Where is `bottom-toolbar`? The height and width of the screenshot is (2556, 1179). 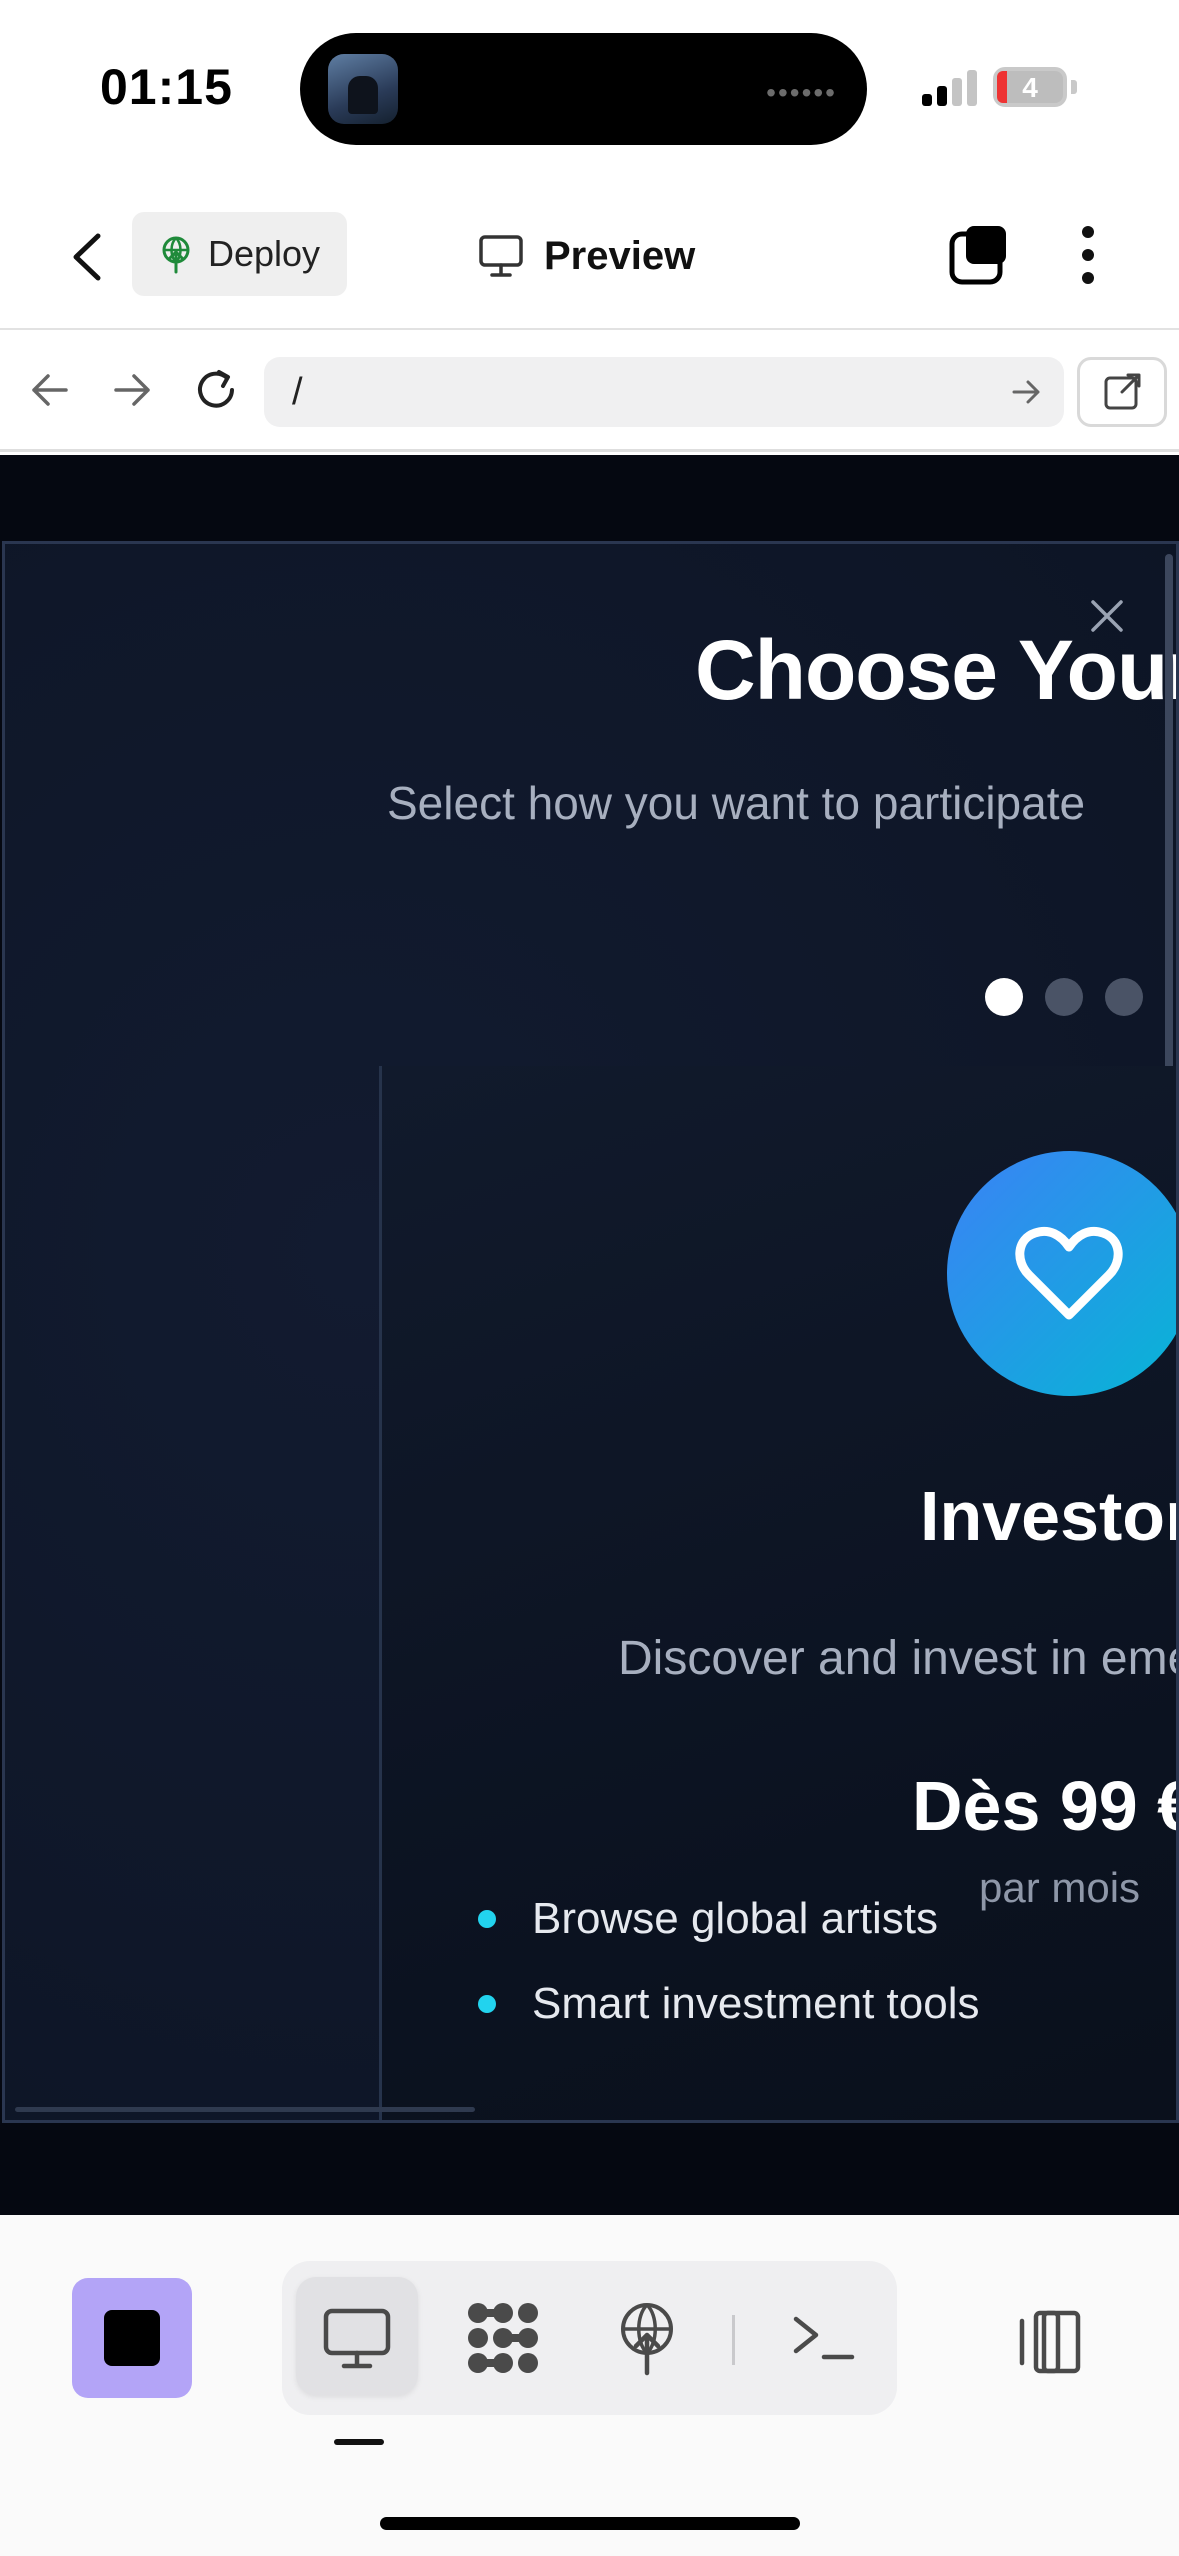 bottom-toolbar is located at coordinates (589, 2385).